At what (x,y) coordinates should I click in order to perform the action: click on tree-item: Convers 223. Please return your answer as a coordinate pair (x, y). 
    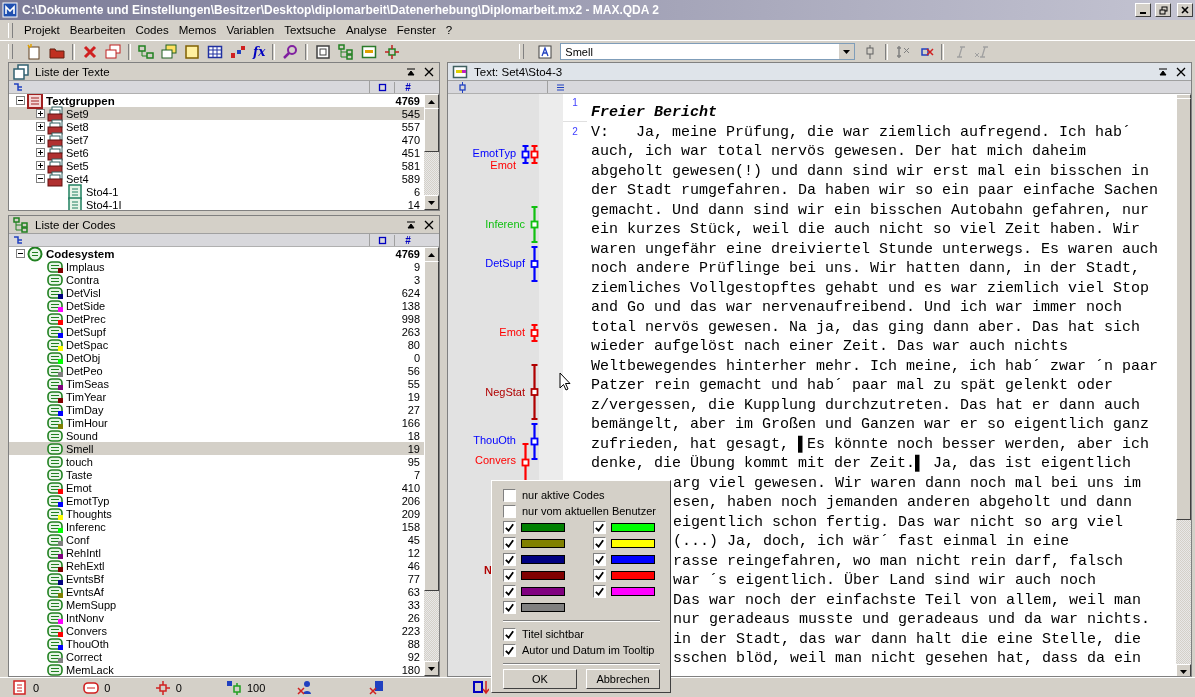
    Looking at the image, I should click on (216, 630).